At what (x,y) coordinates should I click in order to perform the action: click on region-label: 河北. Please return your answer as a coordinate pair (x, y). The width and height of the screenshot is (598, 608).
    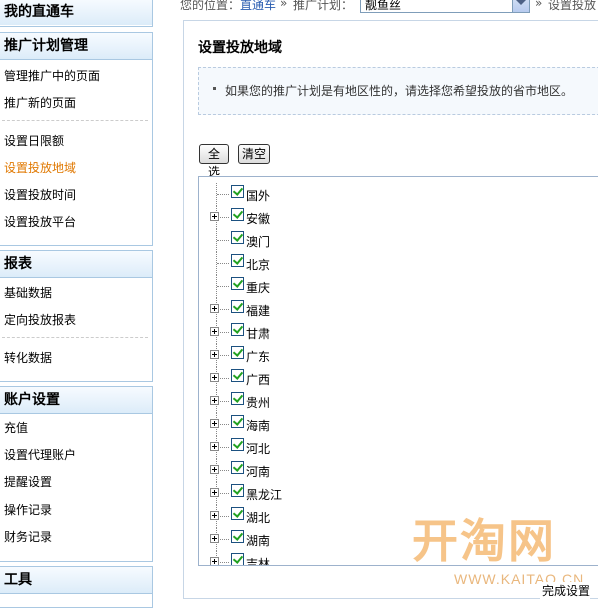
    Looking at the image, I should click on (258, 448).